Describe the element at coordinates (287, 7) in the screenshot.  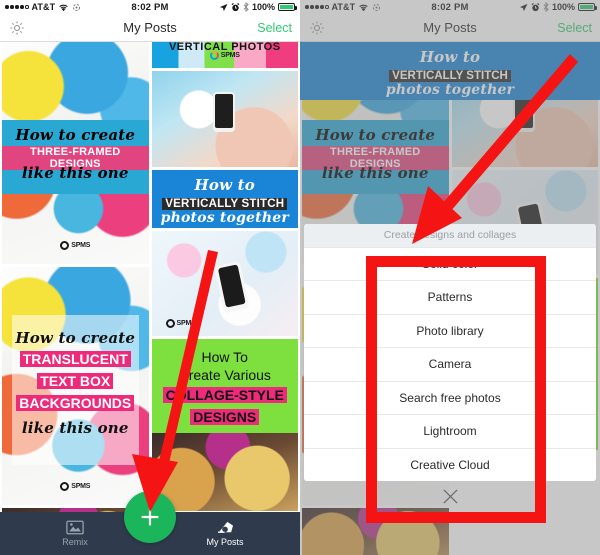
I see `battery-icon` at that location.